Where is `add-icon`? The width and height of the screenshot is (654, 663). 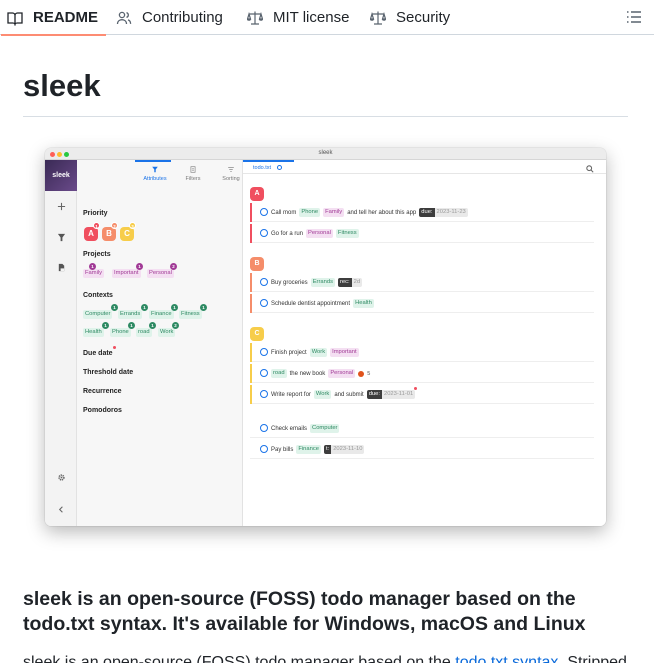
add-icon is located at coordinates (61, 206).